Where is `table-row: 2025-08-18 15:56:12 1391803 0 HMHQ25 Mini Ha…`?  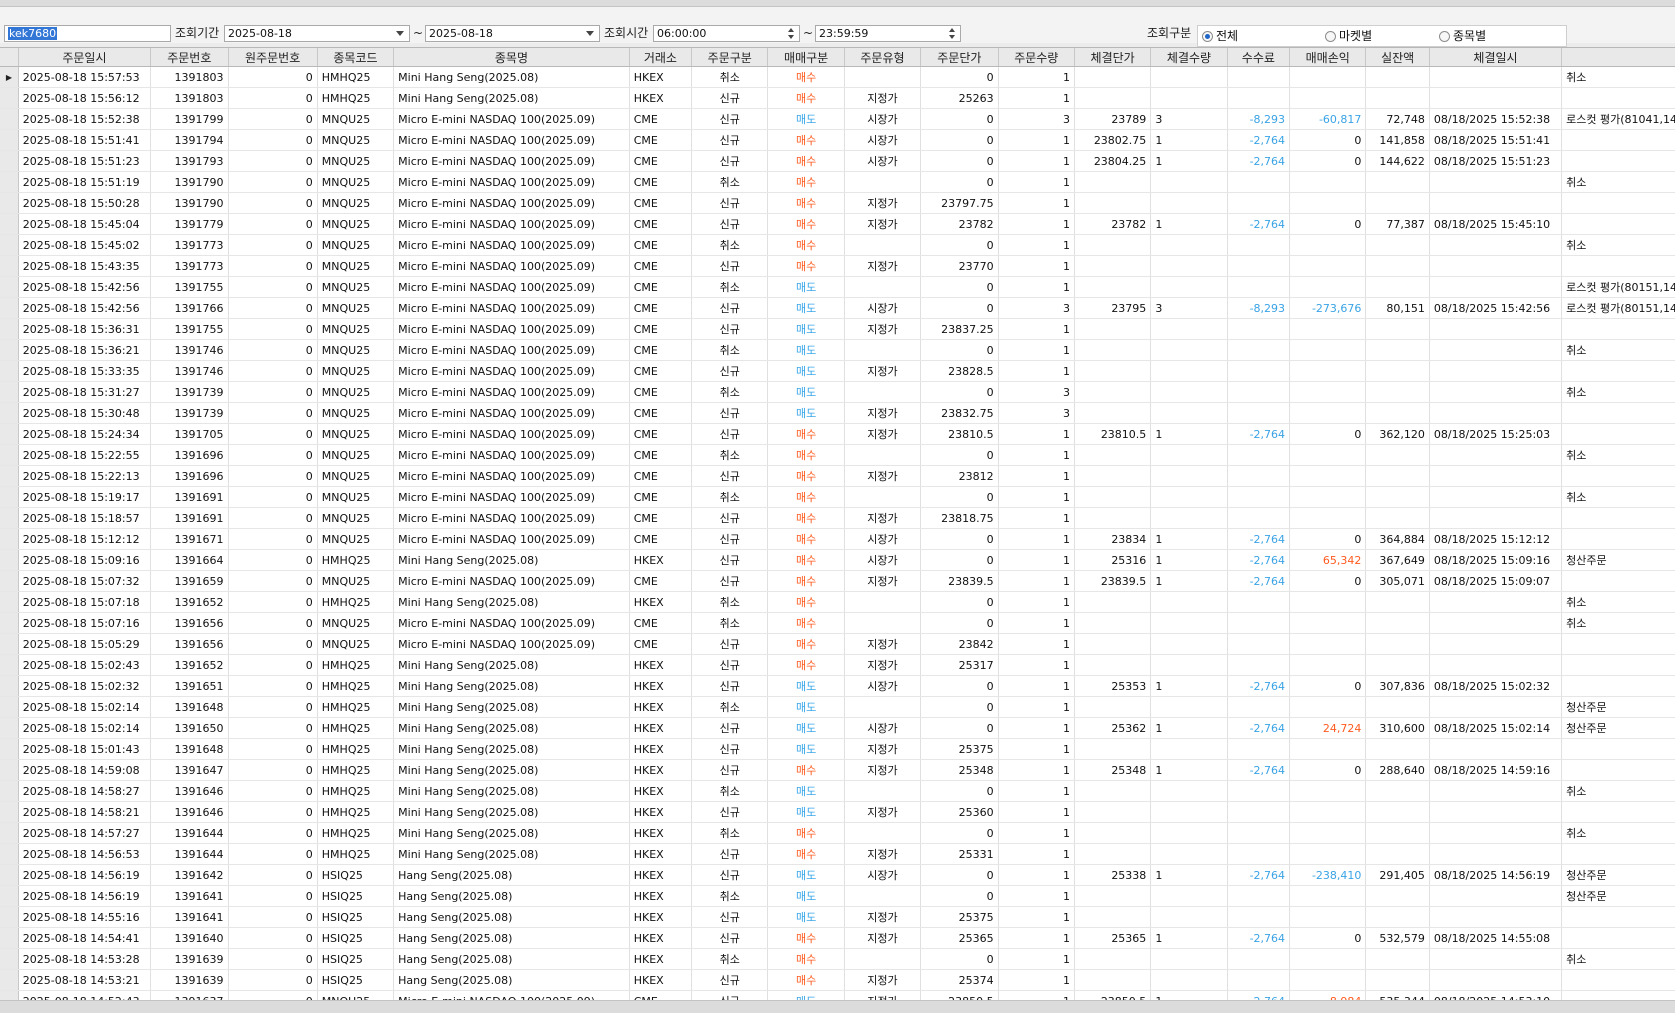 table-row: 2025-08-18 15:56:12 1391803 0 HMHQ25 Mini Ha… is located at coordinates (837, 98).